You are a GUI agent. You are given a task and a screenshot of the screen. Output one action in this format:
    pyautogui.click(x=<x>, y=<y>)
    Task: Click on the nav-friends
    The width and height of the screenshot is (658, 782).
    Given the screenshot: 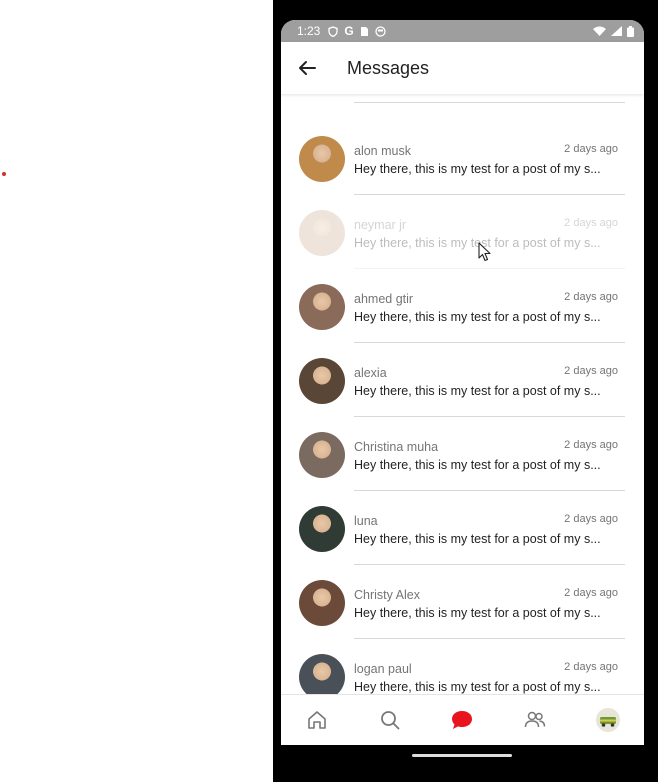 What is the action you would take?
    pyautogui.click(x=535, y=720)
    